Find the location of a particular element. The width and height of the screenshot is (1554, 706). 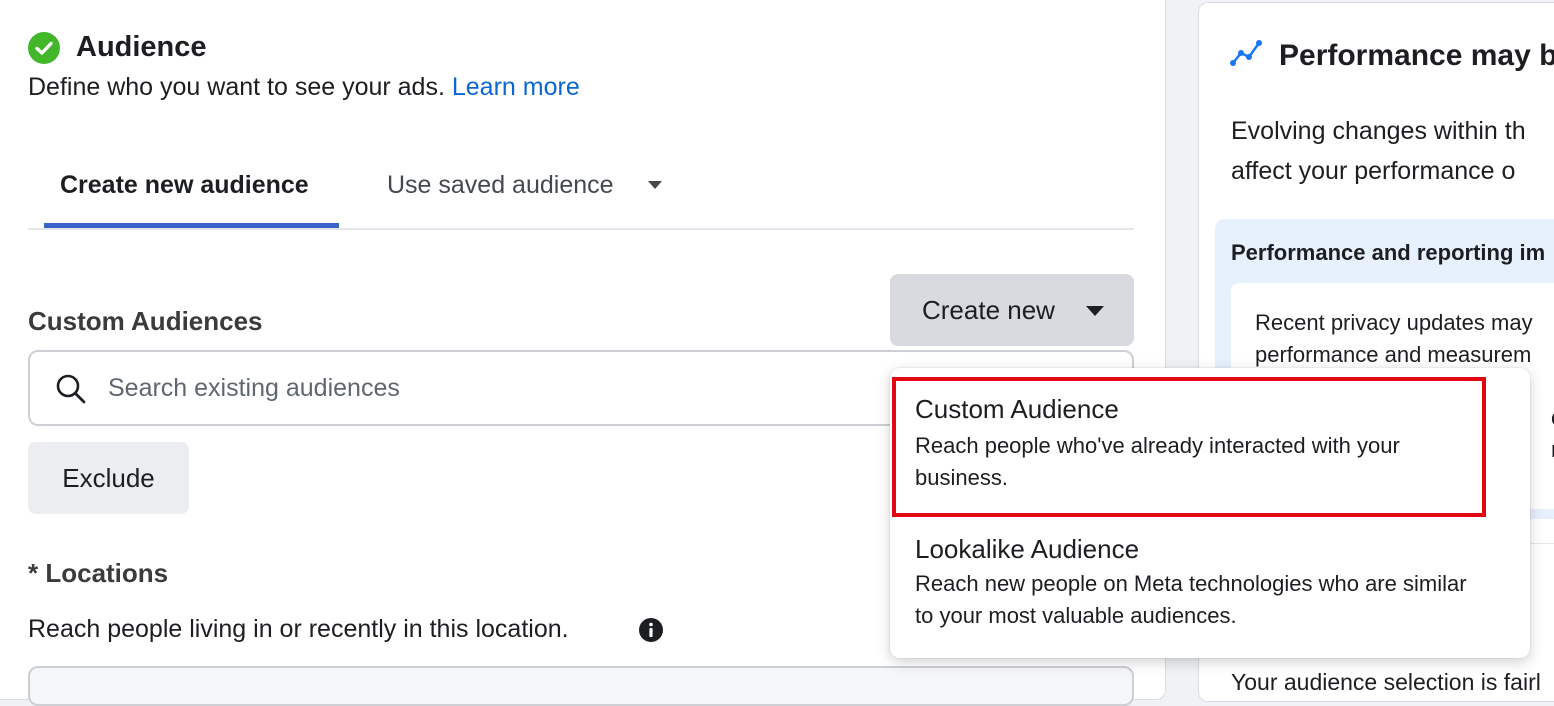

tab-divider is located at coordinates (581, 229).